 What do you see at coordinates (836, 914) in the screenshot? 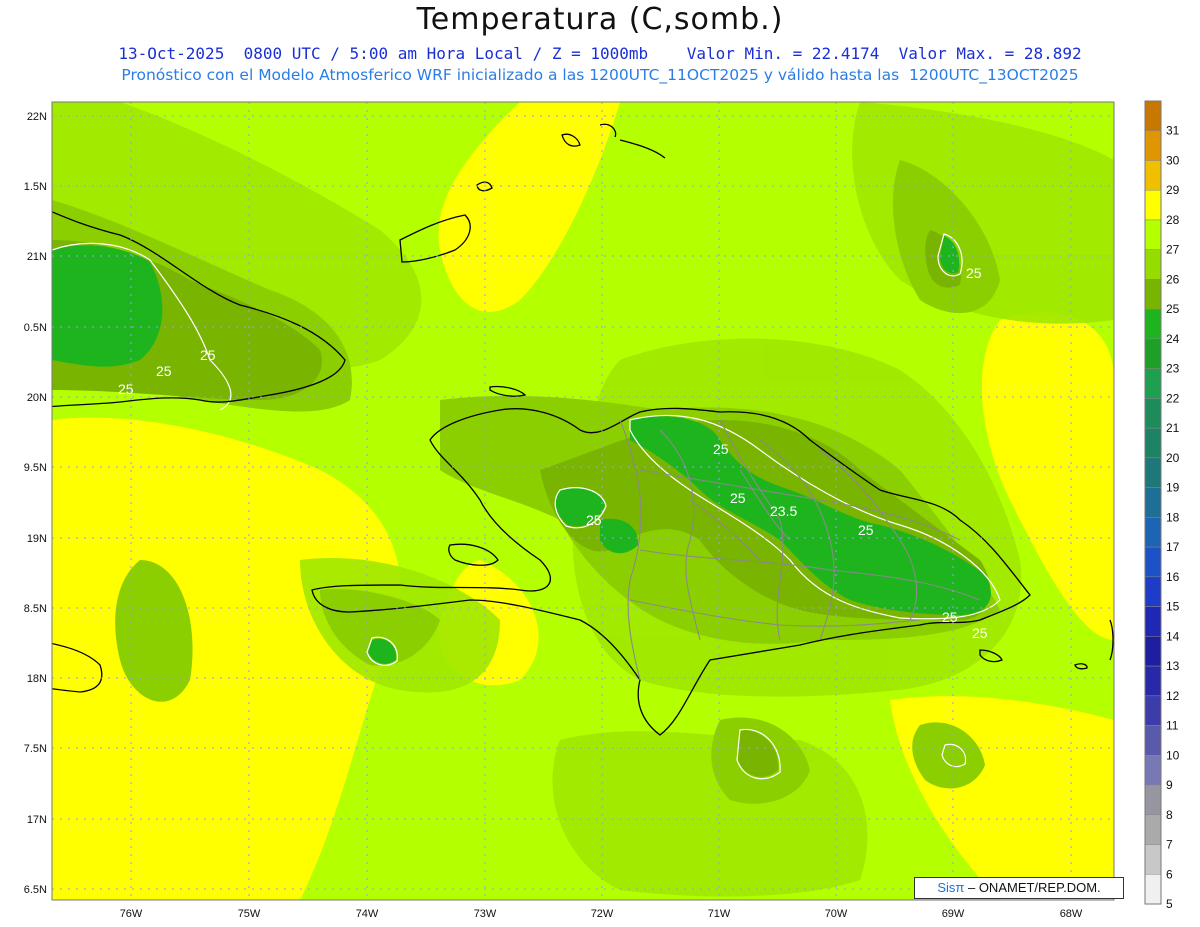
I see `lon-label: 70W` at bounding box center [836, 914].